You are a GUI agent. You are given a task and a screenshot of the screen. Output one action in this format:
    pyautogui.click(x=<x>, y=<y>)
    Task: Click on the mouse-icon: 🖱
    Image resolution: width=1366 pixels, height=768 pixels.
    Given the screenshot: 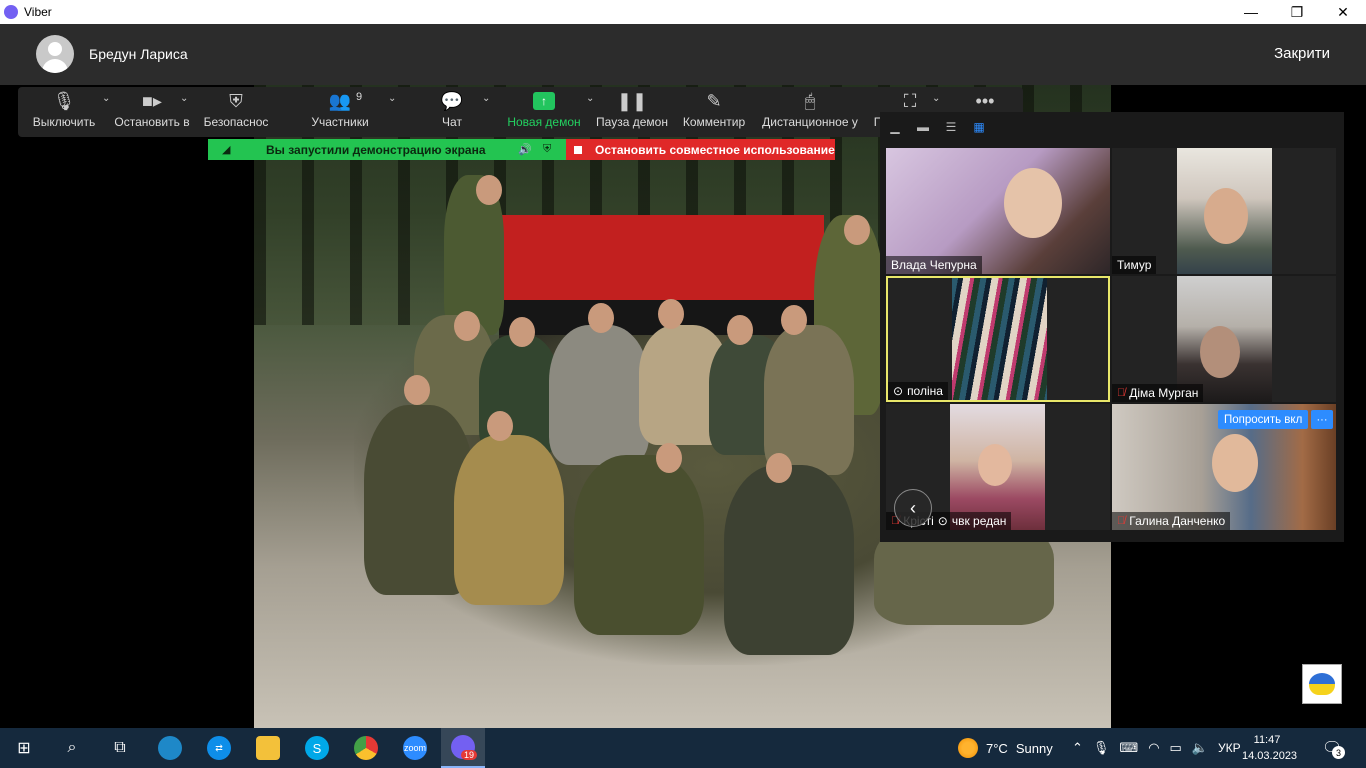 What is the action you would take?
    pyautogui.click(x=810, y=100)
    